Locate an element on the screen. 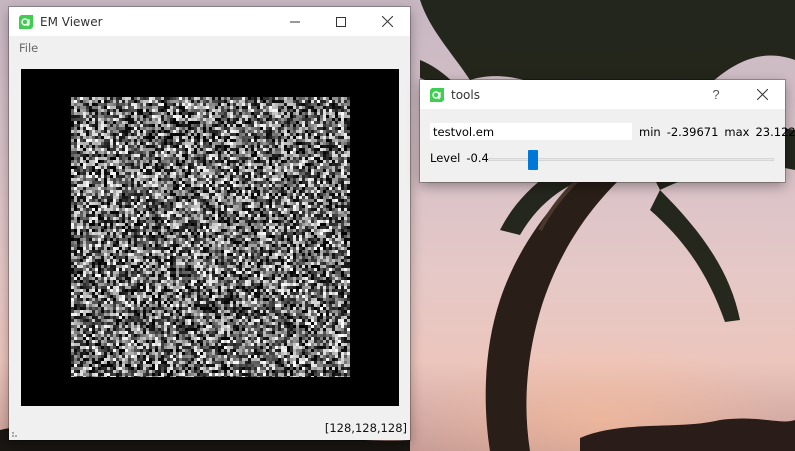 The width and height of the screenshot is (795, 451). level-row: Level -0.4 is located at coordinates (459, 158).